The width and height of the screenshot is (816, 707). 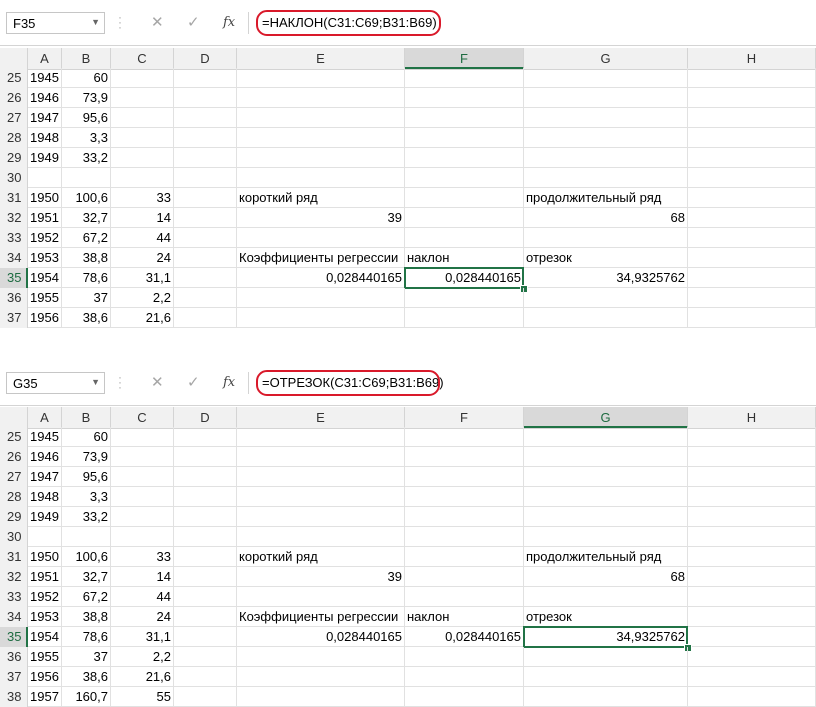 I want to click on cell-h30, so click(x=752, y=537).